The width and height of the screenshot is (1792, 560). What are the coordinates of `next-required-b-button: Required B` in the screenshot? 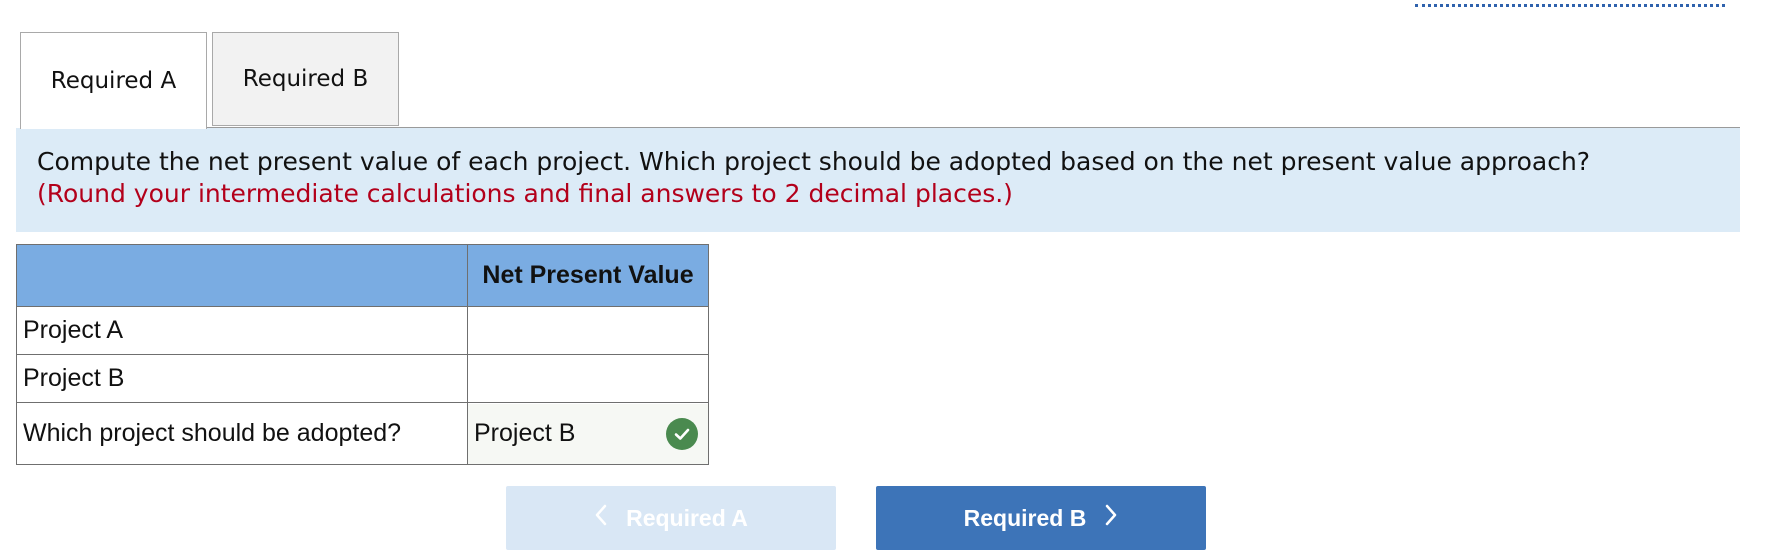 It's located at (1041, 518).